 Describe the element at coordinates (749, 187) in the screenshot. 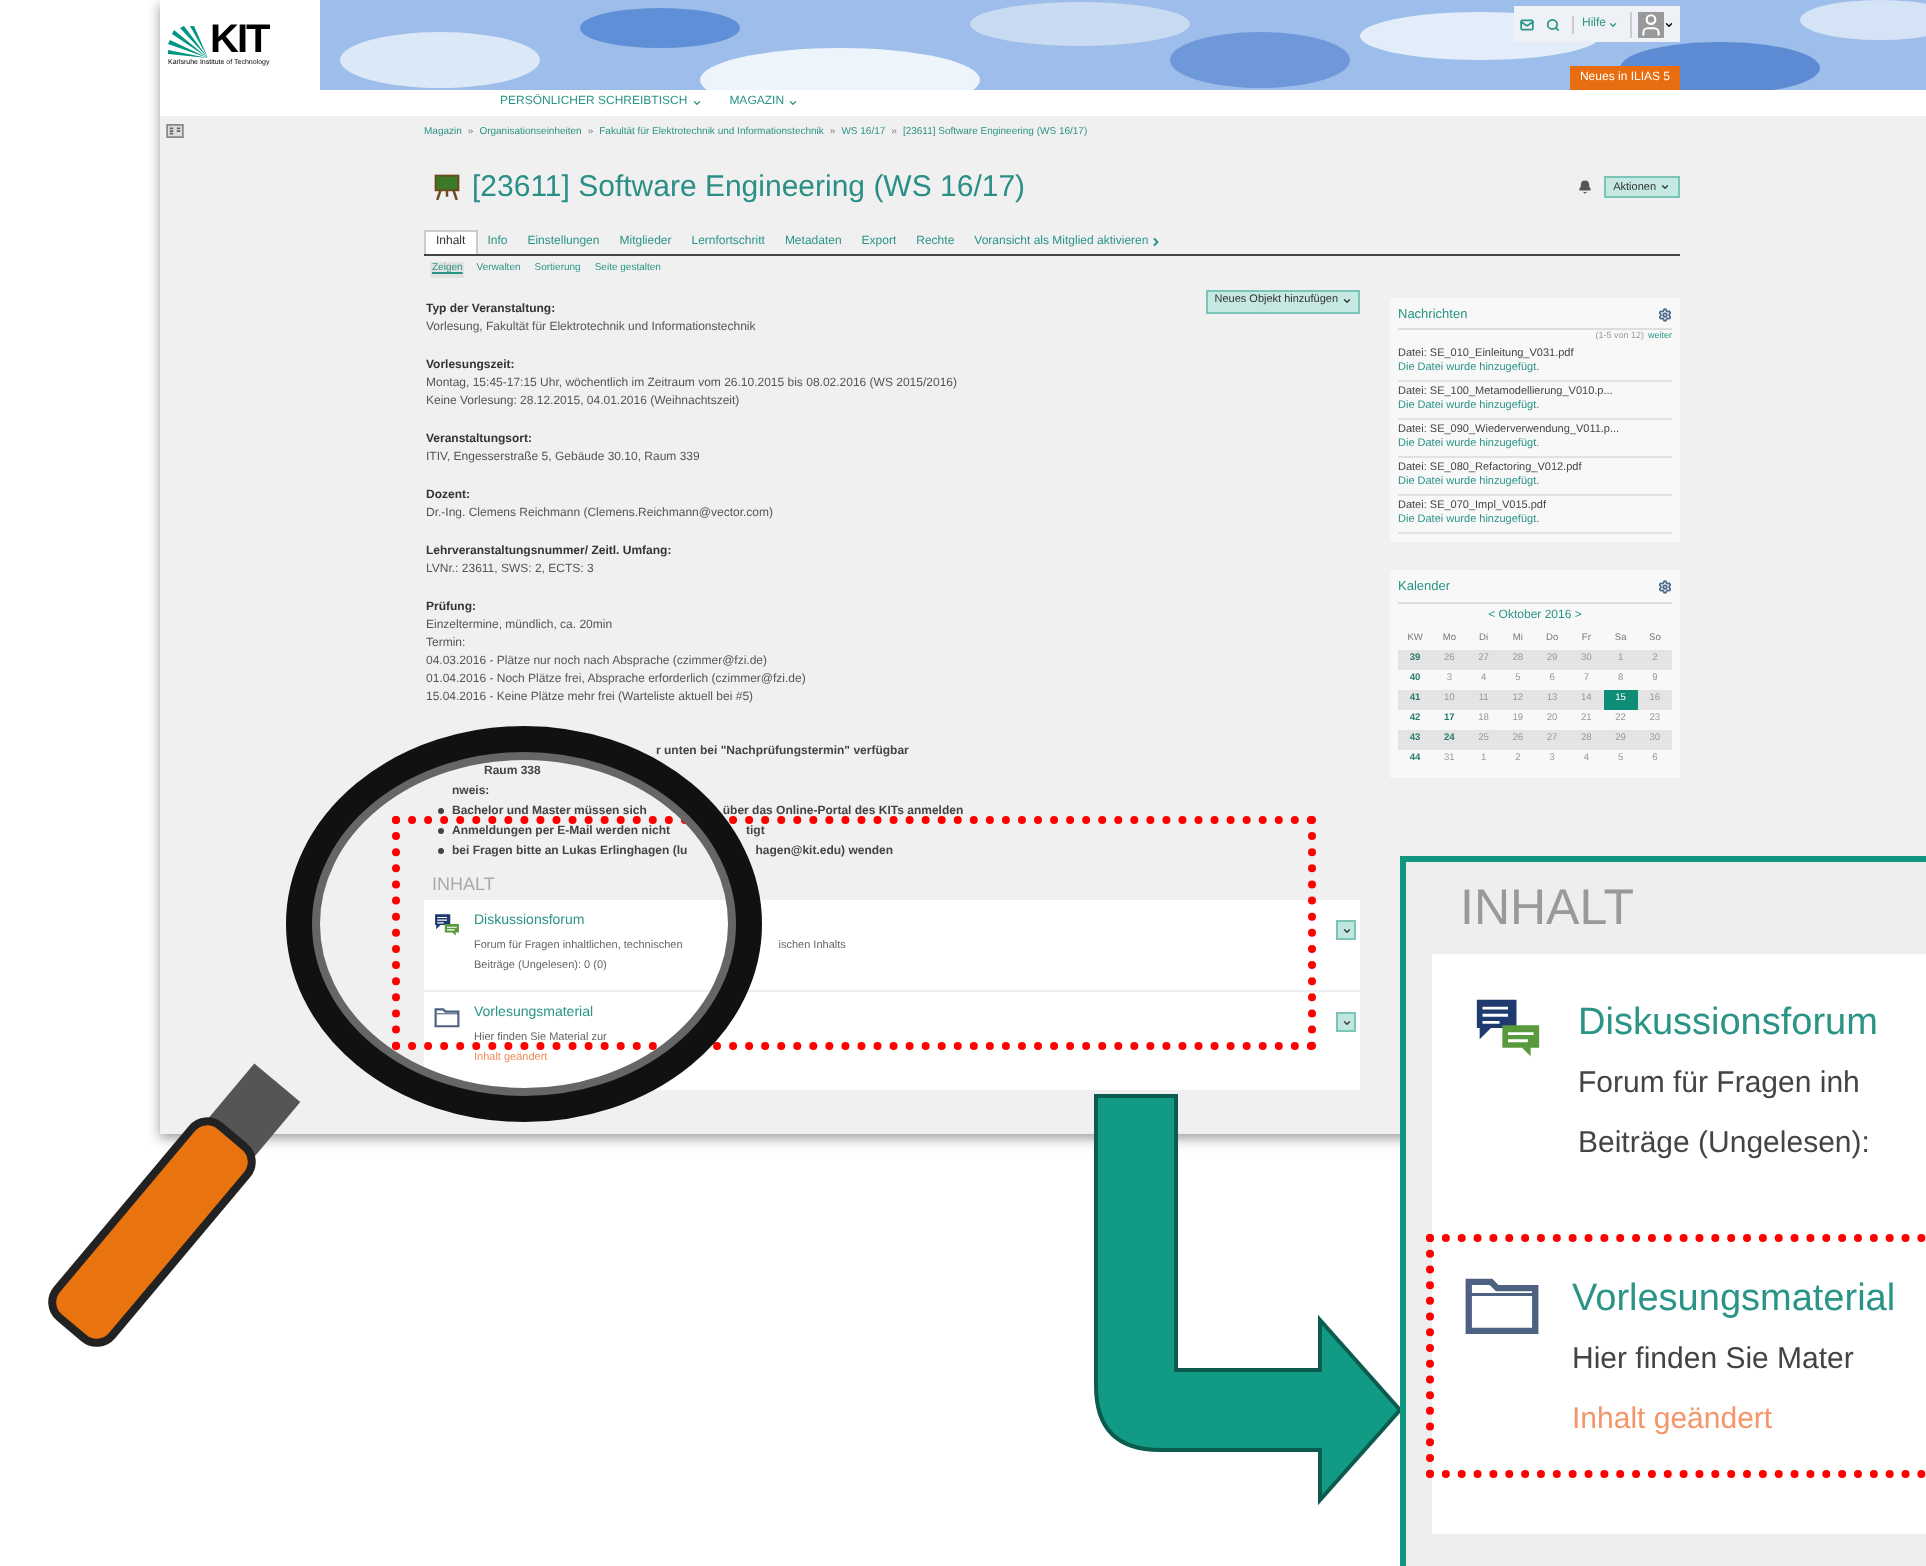

I see `page-title: [23611] Software Engineering (WS 16/17)` at that location.